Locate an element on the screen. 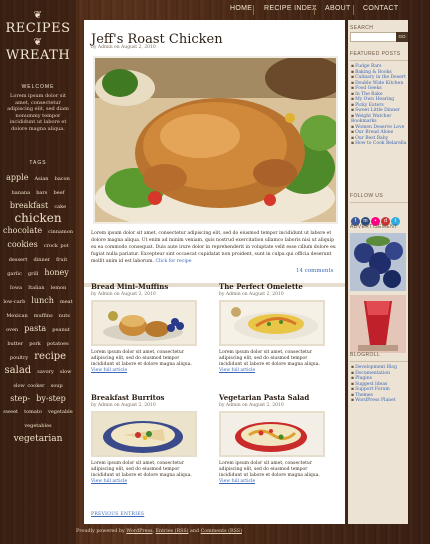 The width and height of the screenshot is (430, 544). tag-link: low-carb is located at coordinates (14, 302).